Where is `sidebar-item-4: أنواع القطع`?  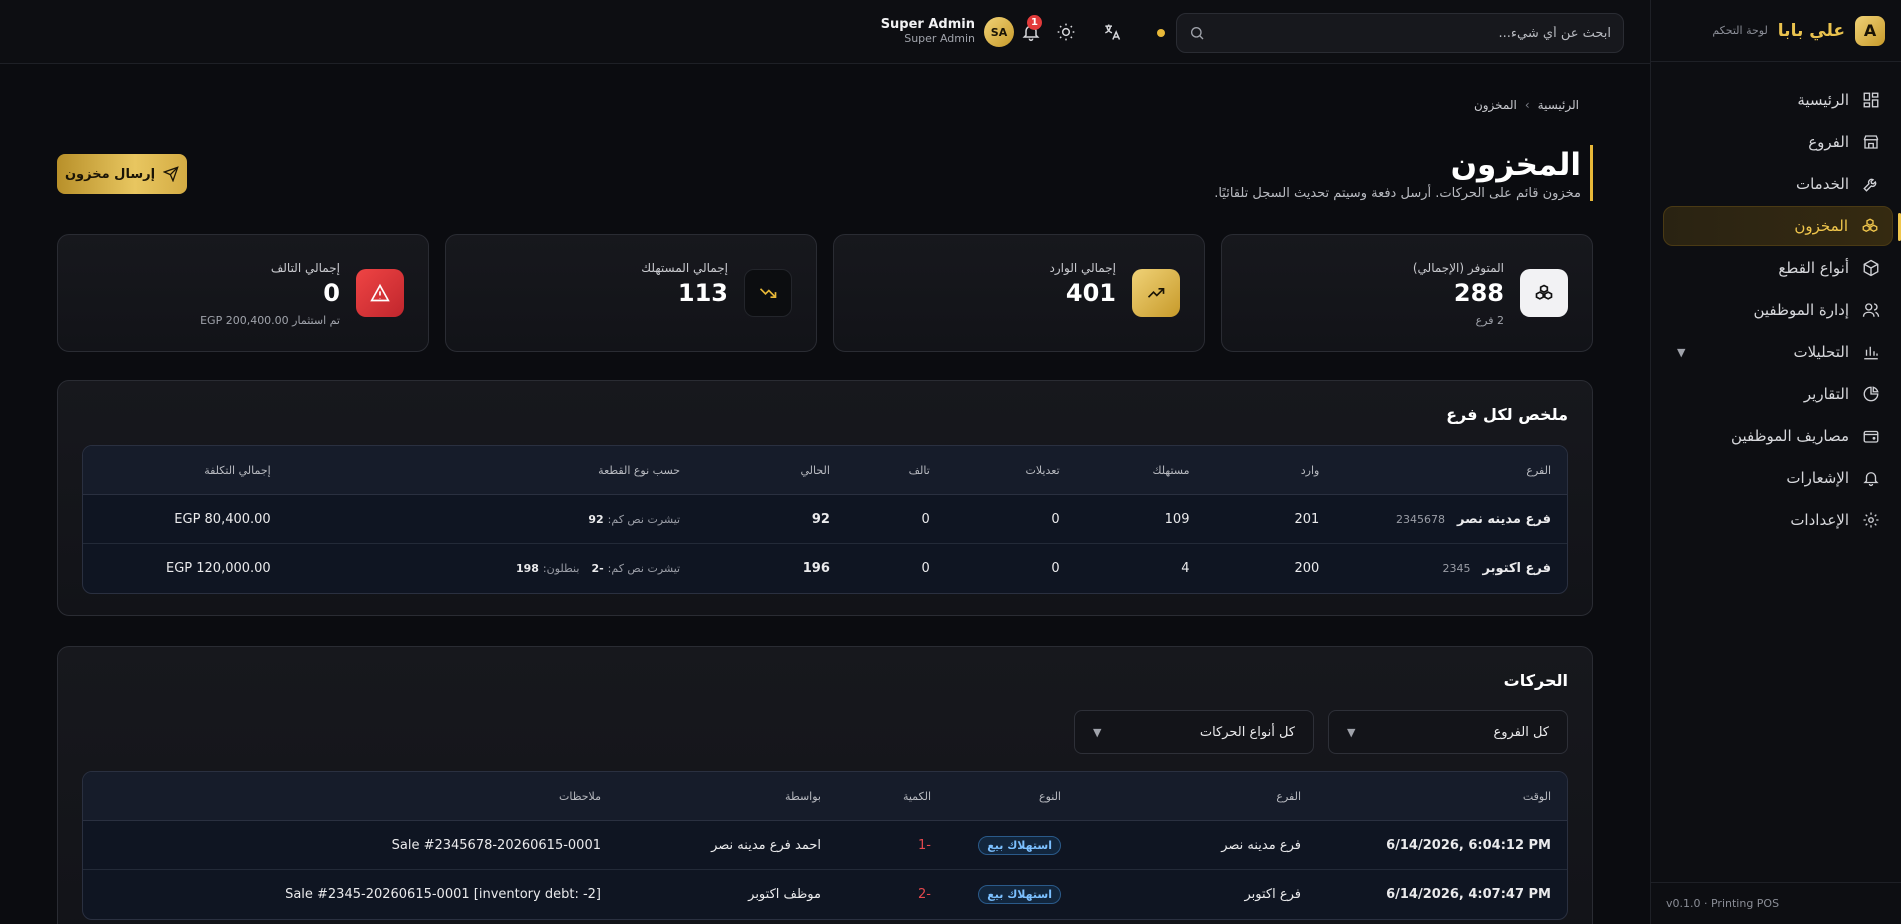 sidebar-item-4: أنواع القطع is located at coordinates (1778, 268).